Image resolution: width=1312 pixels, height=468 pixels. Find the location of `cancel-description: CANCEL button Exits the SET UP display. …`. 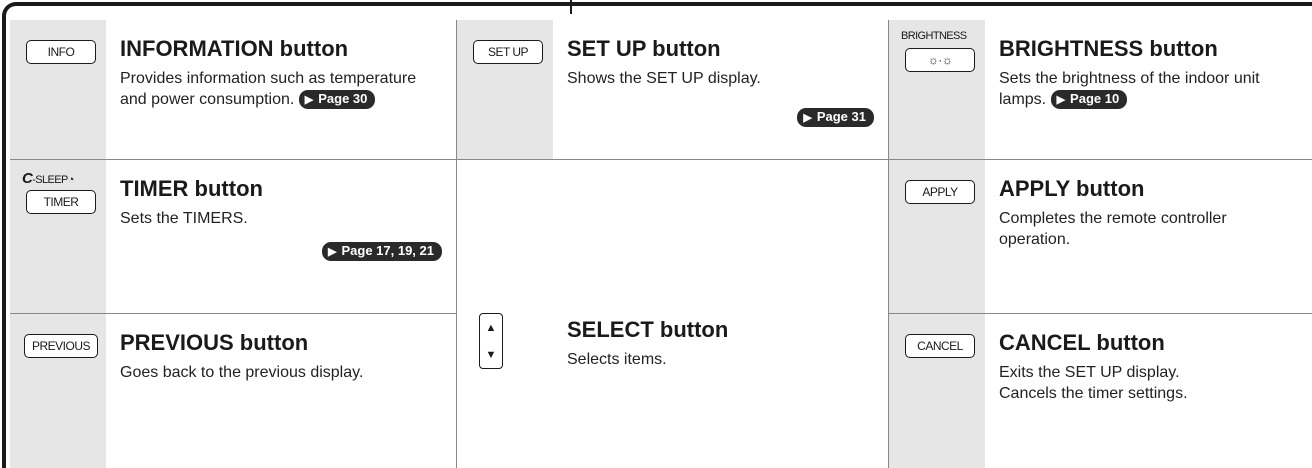

cancel-description: CANCEL button Exits the SET UP display. … is located at coordinates (1148, 391).